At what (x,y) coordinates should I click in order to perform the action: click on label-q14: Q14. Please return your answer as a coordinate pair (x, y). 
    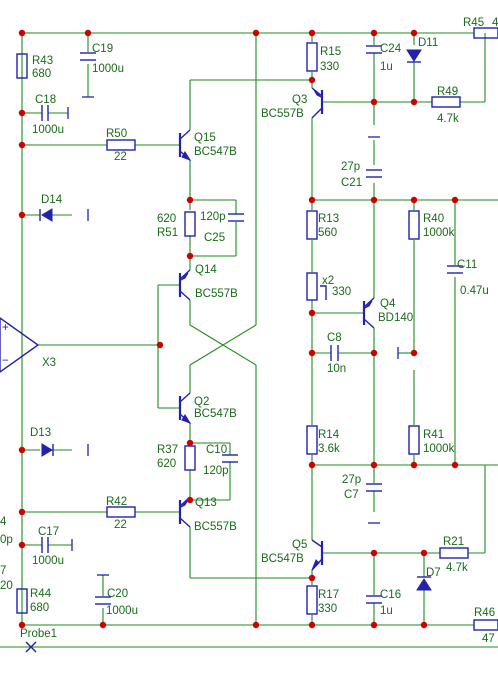
    Looking at the image, I should click on (206, 270).